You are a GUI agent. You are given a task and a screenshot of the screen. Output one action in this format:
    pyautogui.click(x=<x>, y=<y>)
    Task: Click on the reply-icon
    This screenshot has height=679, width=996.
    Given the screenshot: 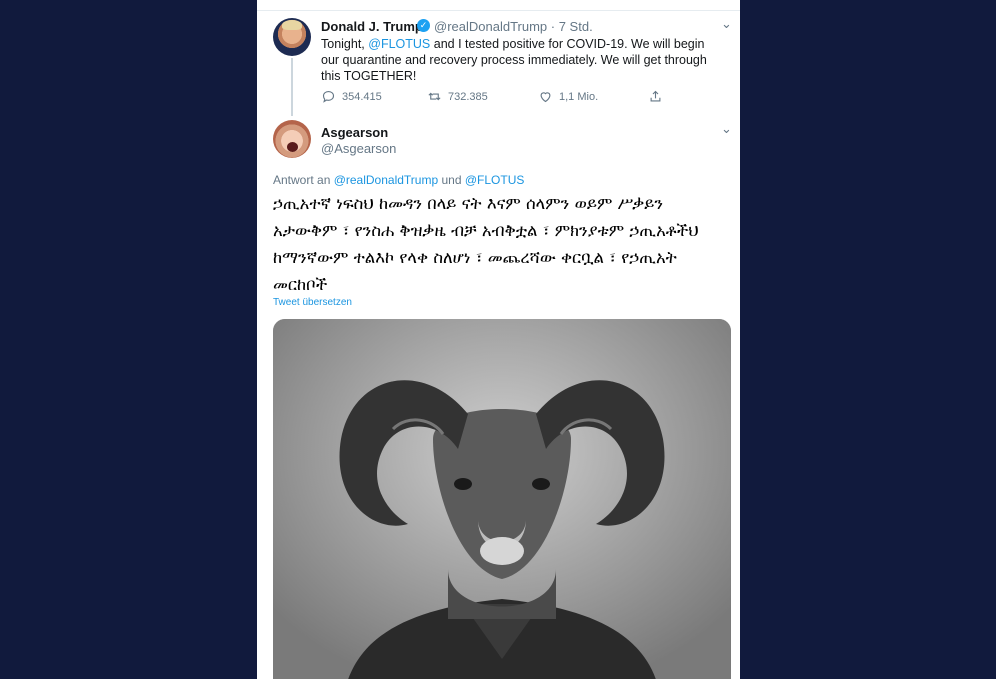 What is the action you would take?
    pyautogui.click(x=328, y=96)
    